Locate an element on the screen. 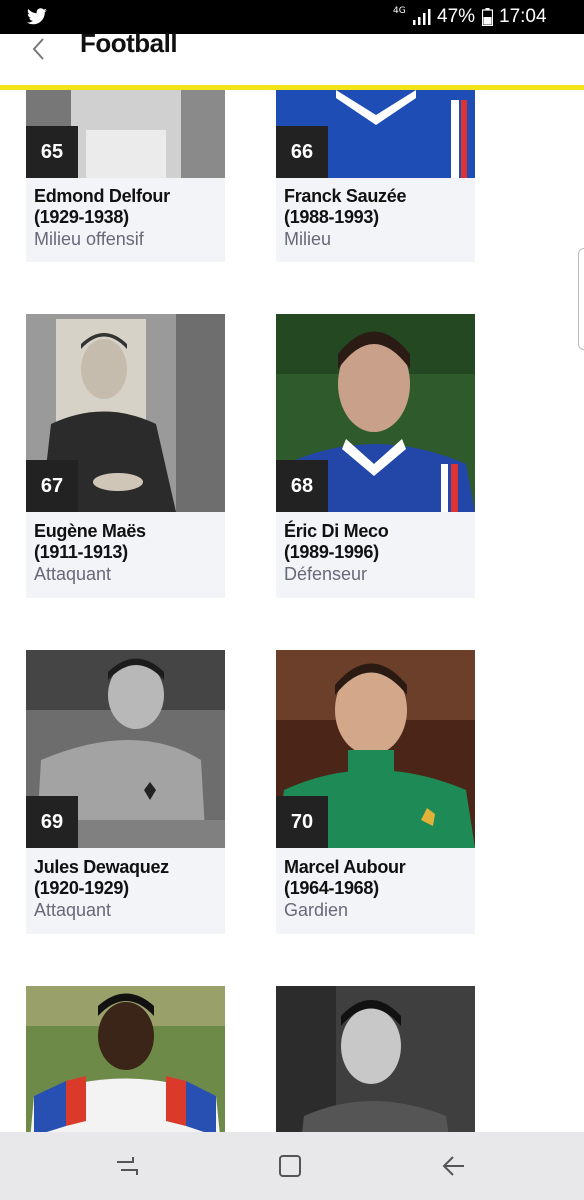 Image resolution: width=584 pixels, height=1200 pixels. player-card-67: 67 Eugène Maës (1911-1913) Attaquant is located at coordinates (125, 456).